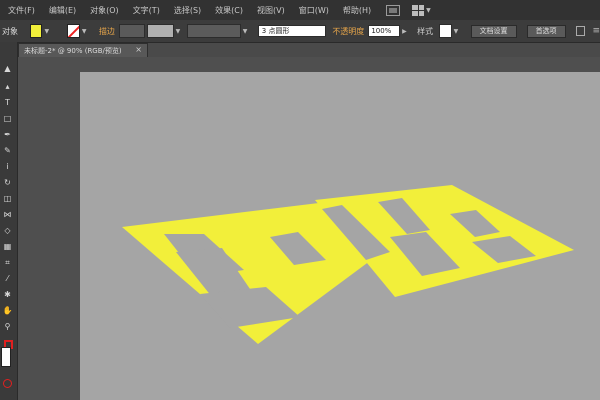  I want to click on arrange-documents-icon, so click(418, 10).